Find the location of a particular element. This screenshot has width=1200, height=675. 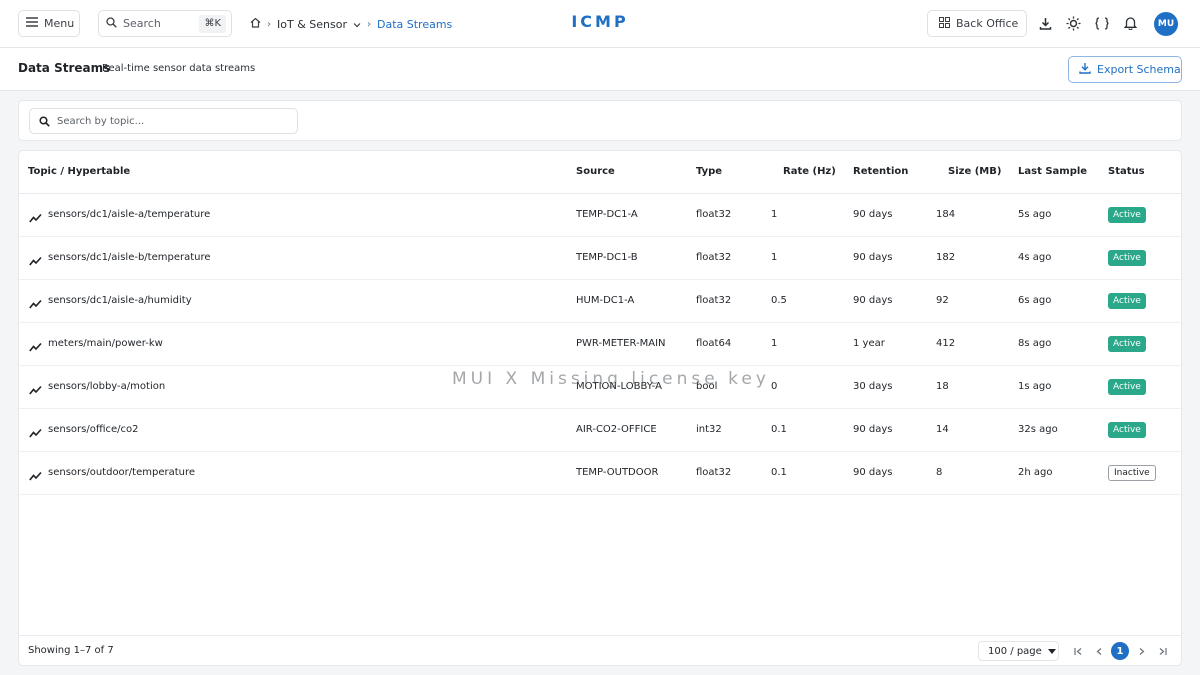

cell-last-sample: 6s ago is located at coordinates (1035, 300).